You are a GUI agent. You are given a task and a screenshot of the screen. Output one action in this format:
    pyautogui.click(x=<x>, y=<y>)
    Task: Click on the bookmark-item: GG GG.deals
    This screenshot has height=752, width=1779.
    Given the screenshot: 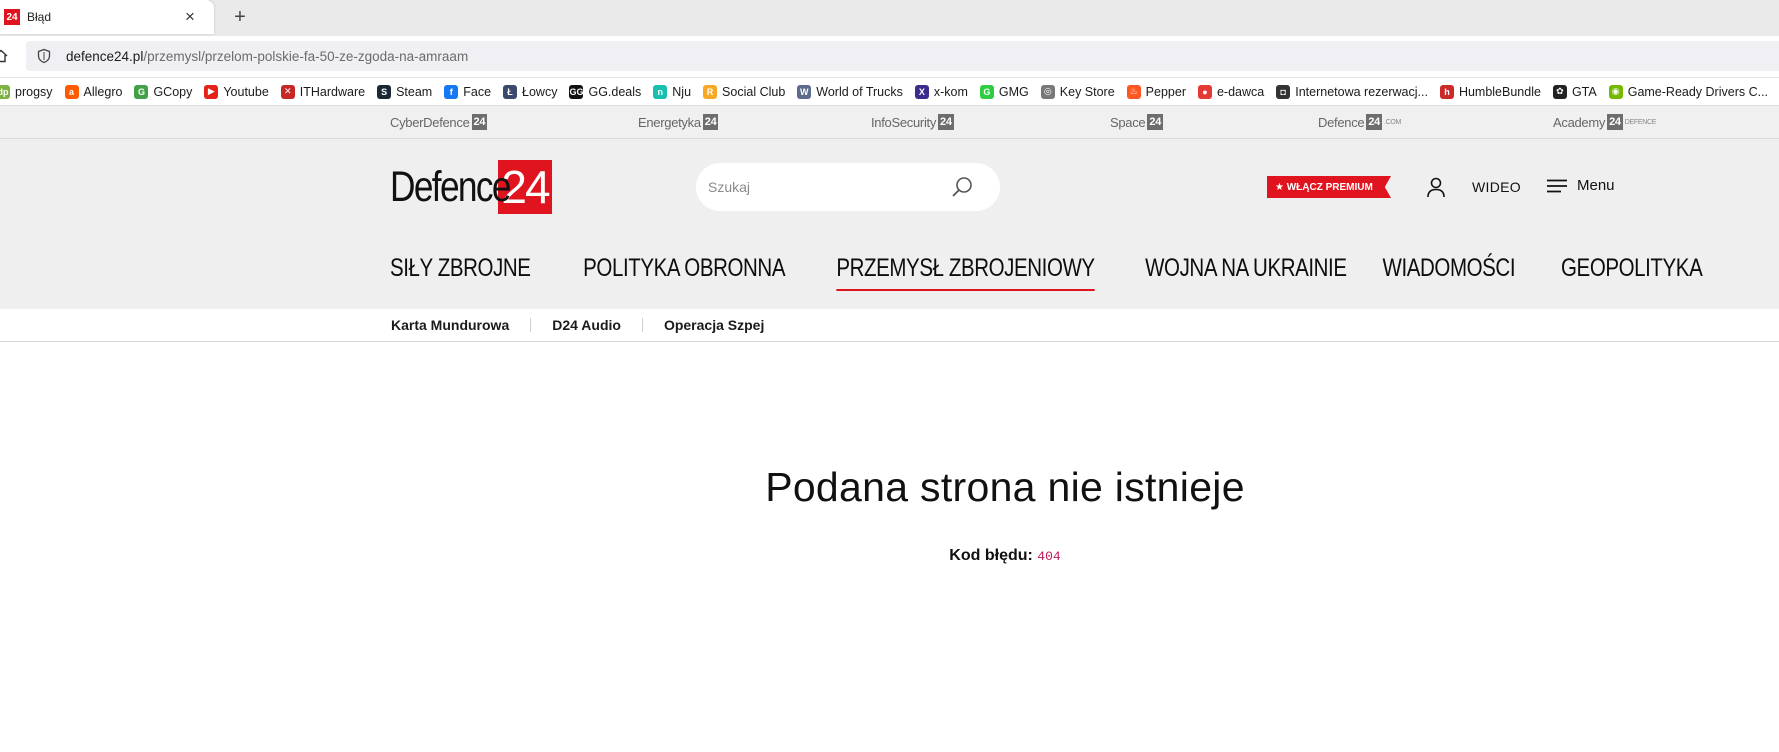 What is the action you would take?
    pyautogui.click(x=605, y=91)
    